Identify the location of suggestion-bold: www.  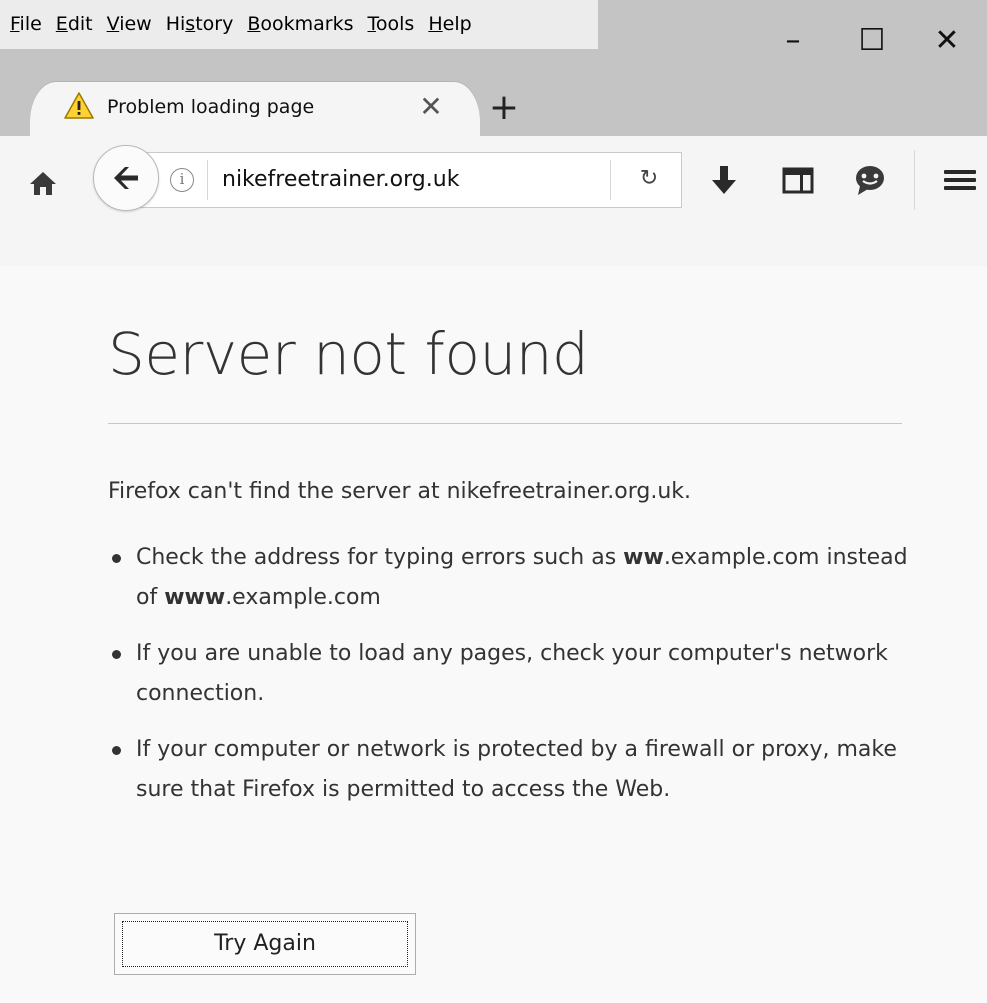
(195, 597).